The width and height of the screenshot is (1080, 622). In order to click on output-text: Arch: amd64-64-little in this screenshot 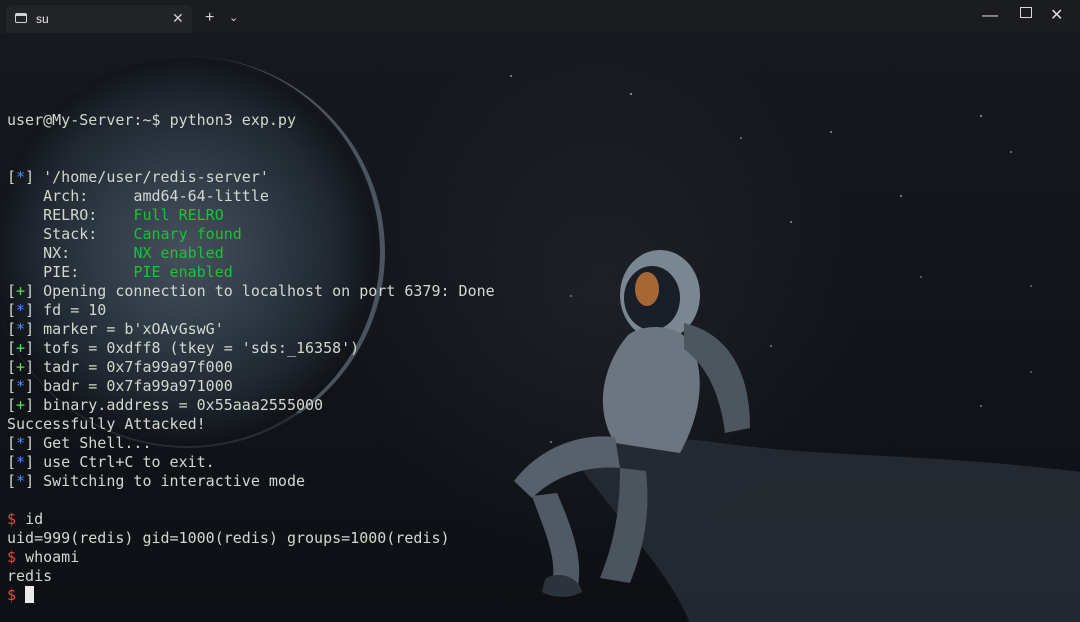, I will do `click(138, 196)`.